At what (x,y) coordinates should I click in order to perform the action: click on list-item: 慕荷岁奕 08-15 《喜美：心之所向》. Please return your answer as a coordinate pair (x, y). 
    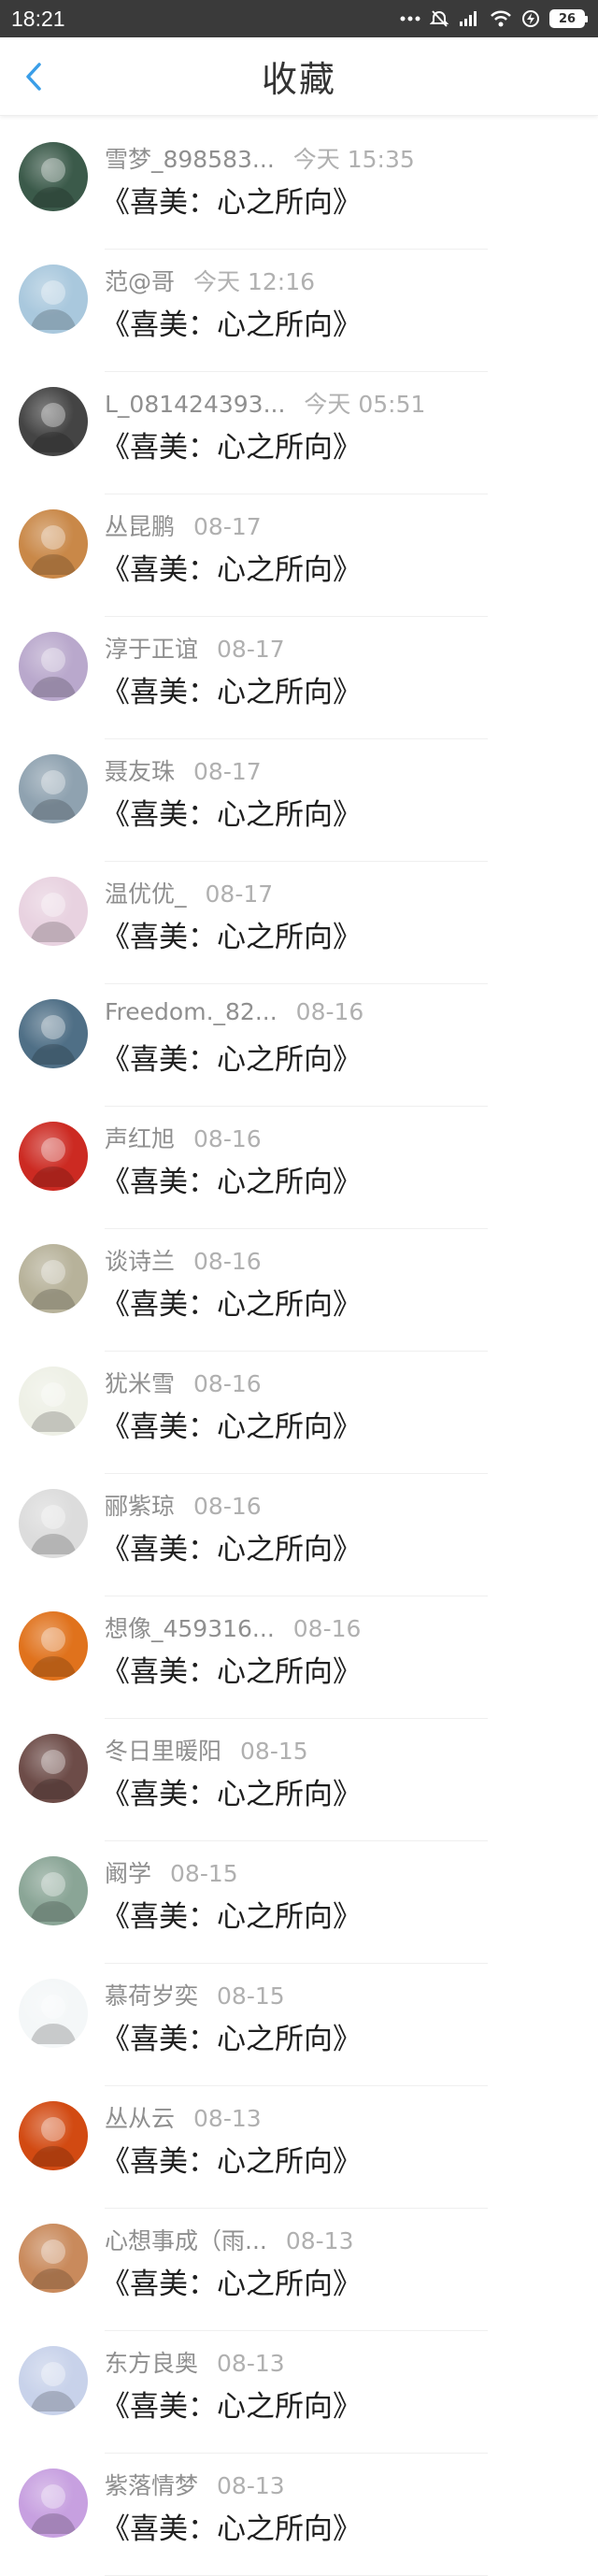
    Looking at the image, I should click on (299, 2025).